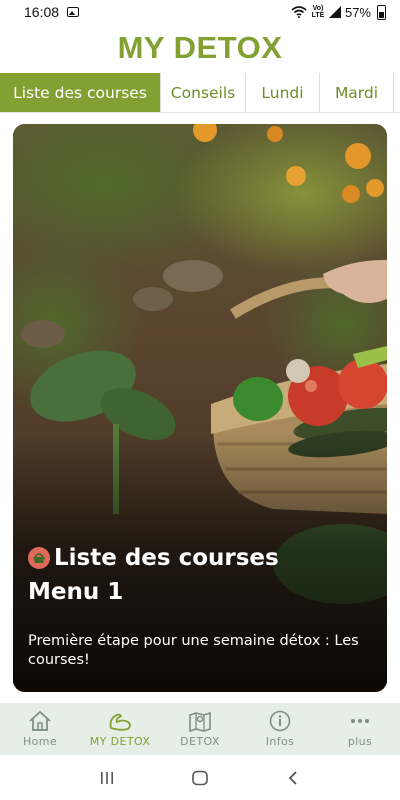  Describe the element at coordinates (200, 741) in the screenshot. I see `nav-detox-label: DETOX` at that location.